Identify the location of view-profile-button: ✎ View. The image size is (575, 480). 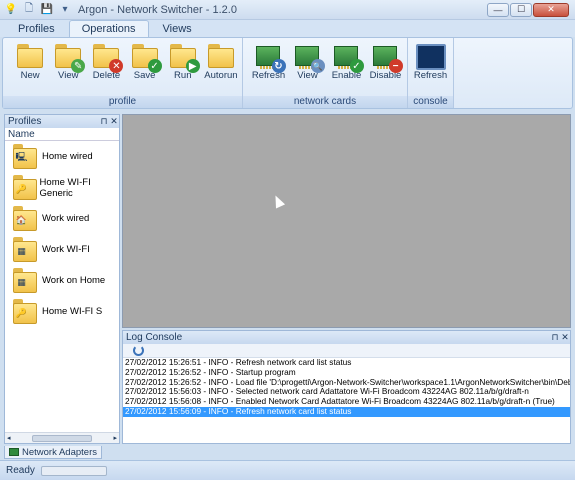
(68, 69).